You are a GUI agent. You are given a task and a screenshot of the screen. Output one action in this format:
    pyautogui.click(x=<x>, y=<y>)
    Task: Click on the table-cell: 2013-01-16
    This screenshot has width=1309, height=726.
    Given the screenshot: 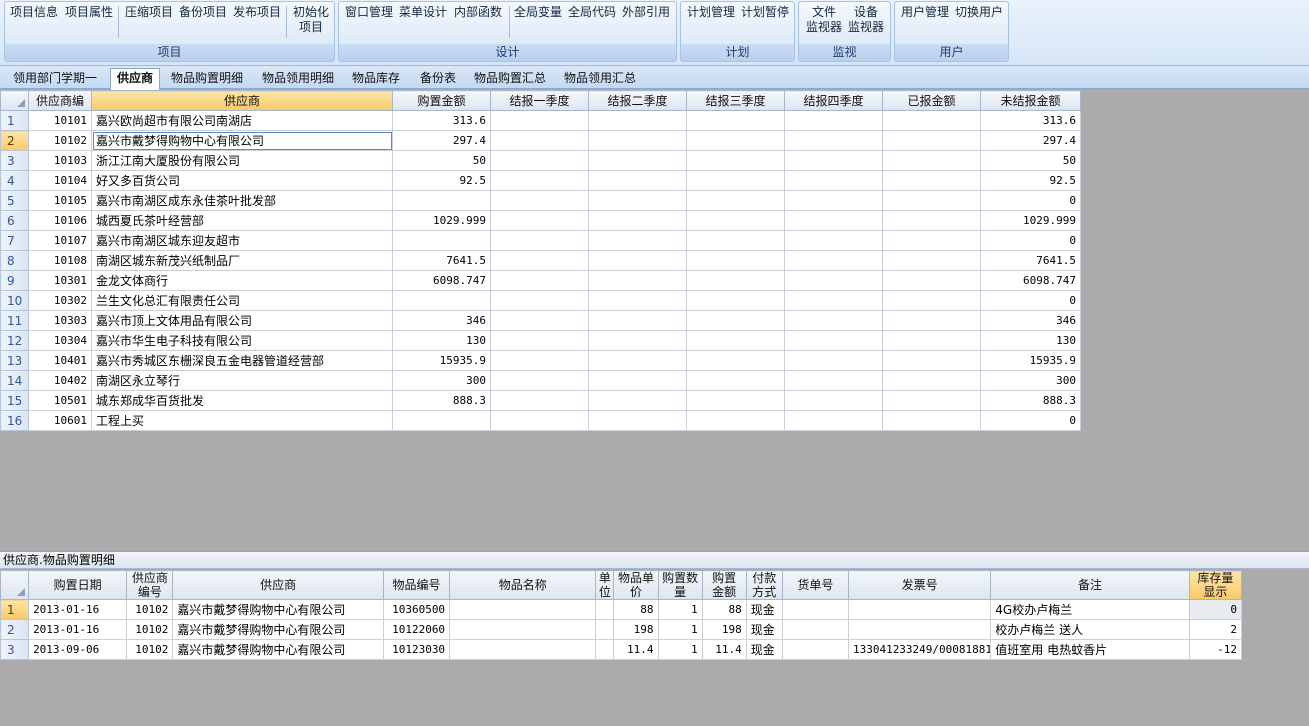 What is the action you would take?
    pyautogui.click(x=78, y=609)
    